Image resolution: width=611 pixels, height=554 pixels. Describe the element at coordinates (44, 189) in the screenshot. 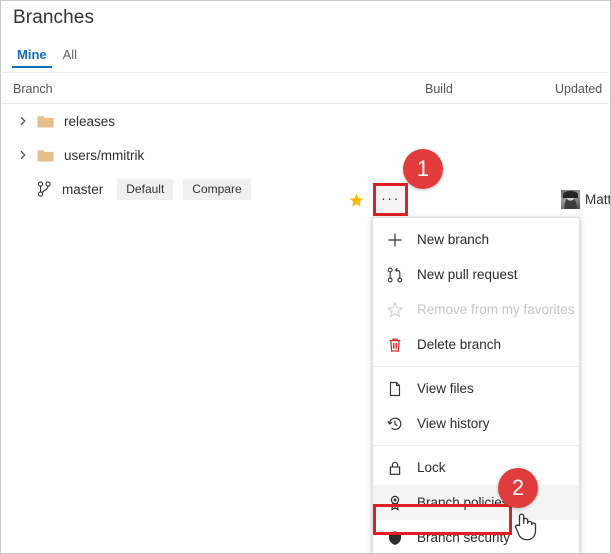

I see `branch-icon` at that location.